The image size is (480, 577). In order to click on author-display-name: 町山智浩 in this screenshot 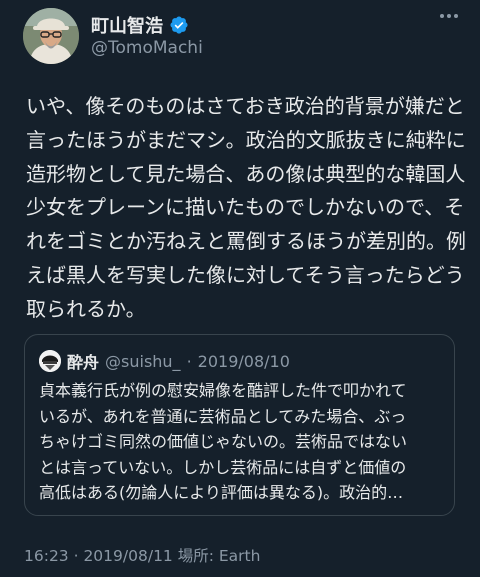, I will do `click(127, 25)`.